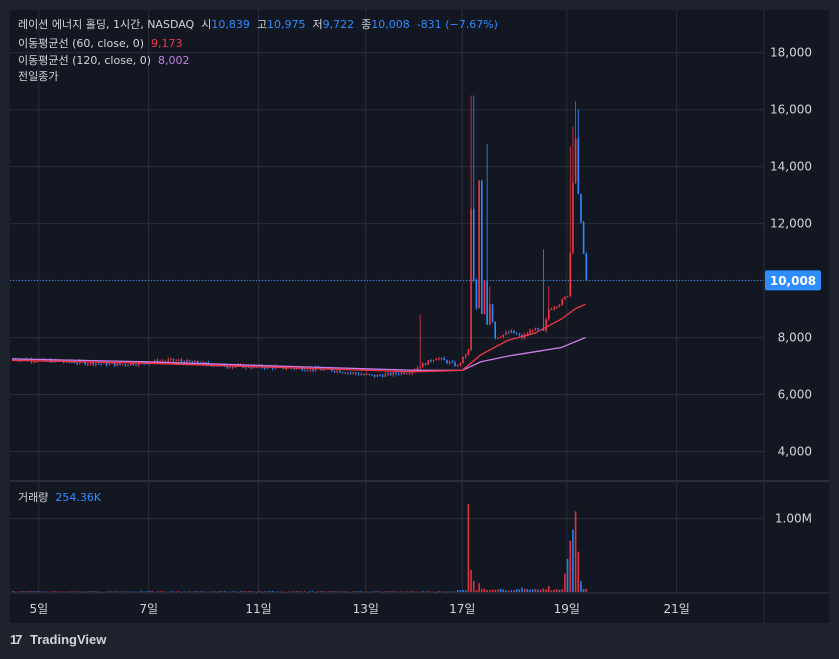  What do you see at coordinates (16, 639) in the screenshot?
I see `tradingview-icon: 17` at bounding box center [16, 639].